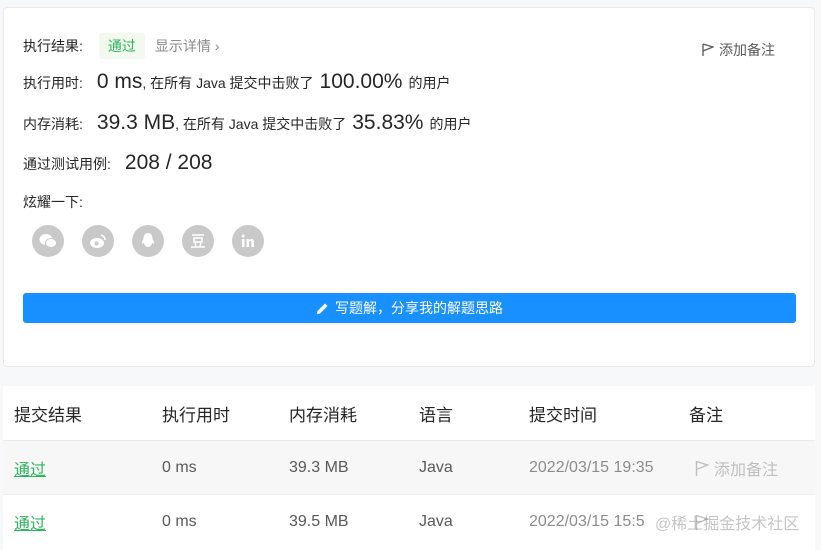  What do you see at coordinates (48, 241) in the screenshot?
I see `wechat-icon` at bounding box center [48, 241].